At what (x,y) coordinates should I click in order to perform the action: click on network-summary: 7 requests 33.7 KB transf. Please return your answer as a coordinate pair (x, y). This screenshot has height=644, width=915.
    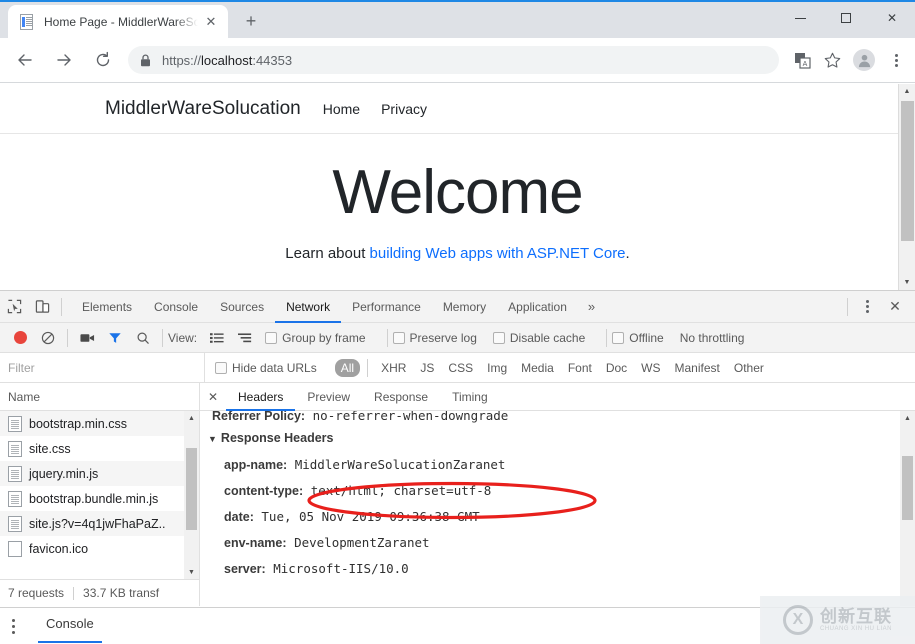
    Looking at the image, I should click on (99, 592).